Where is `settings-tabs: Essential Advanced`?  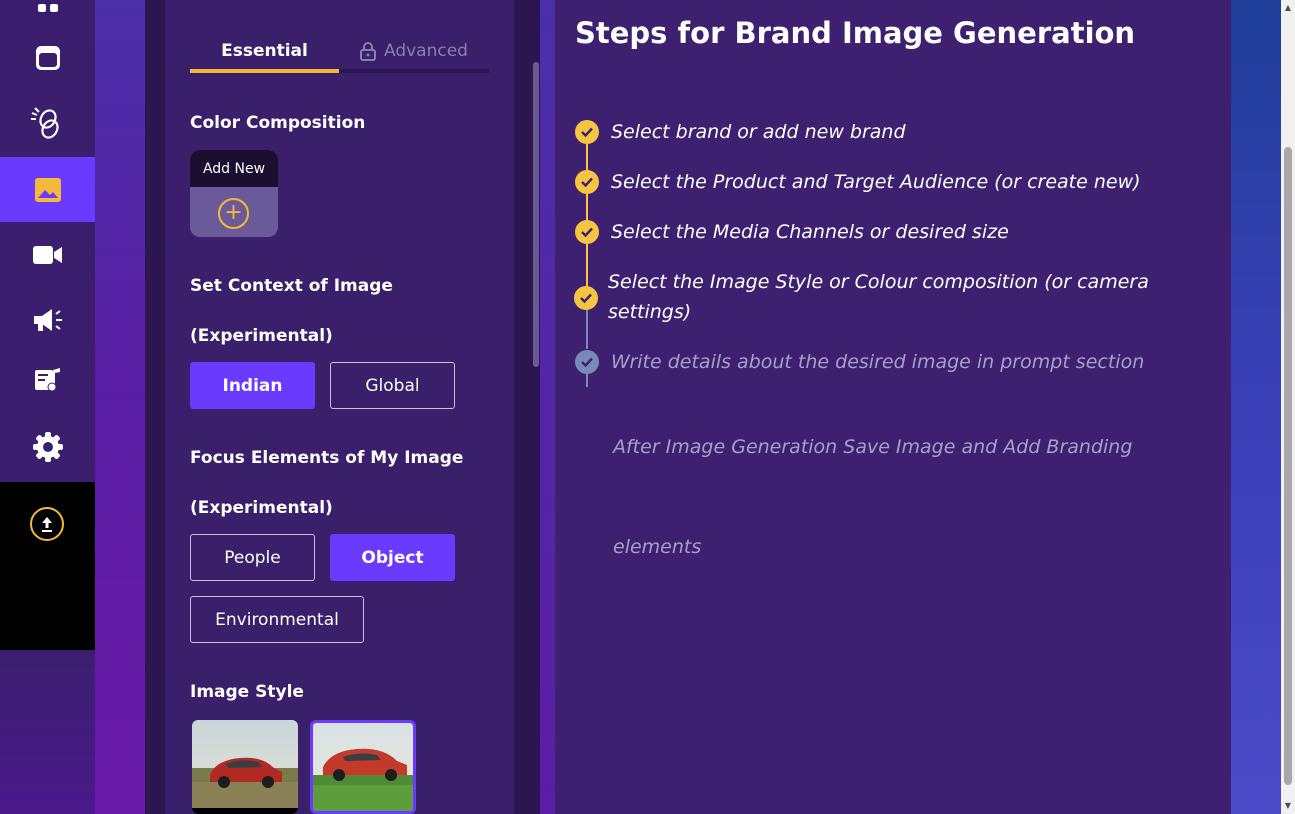
settings-tabs: Essential Advanced is located at coordinates (339, 56).